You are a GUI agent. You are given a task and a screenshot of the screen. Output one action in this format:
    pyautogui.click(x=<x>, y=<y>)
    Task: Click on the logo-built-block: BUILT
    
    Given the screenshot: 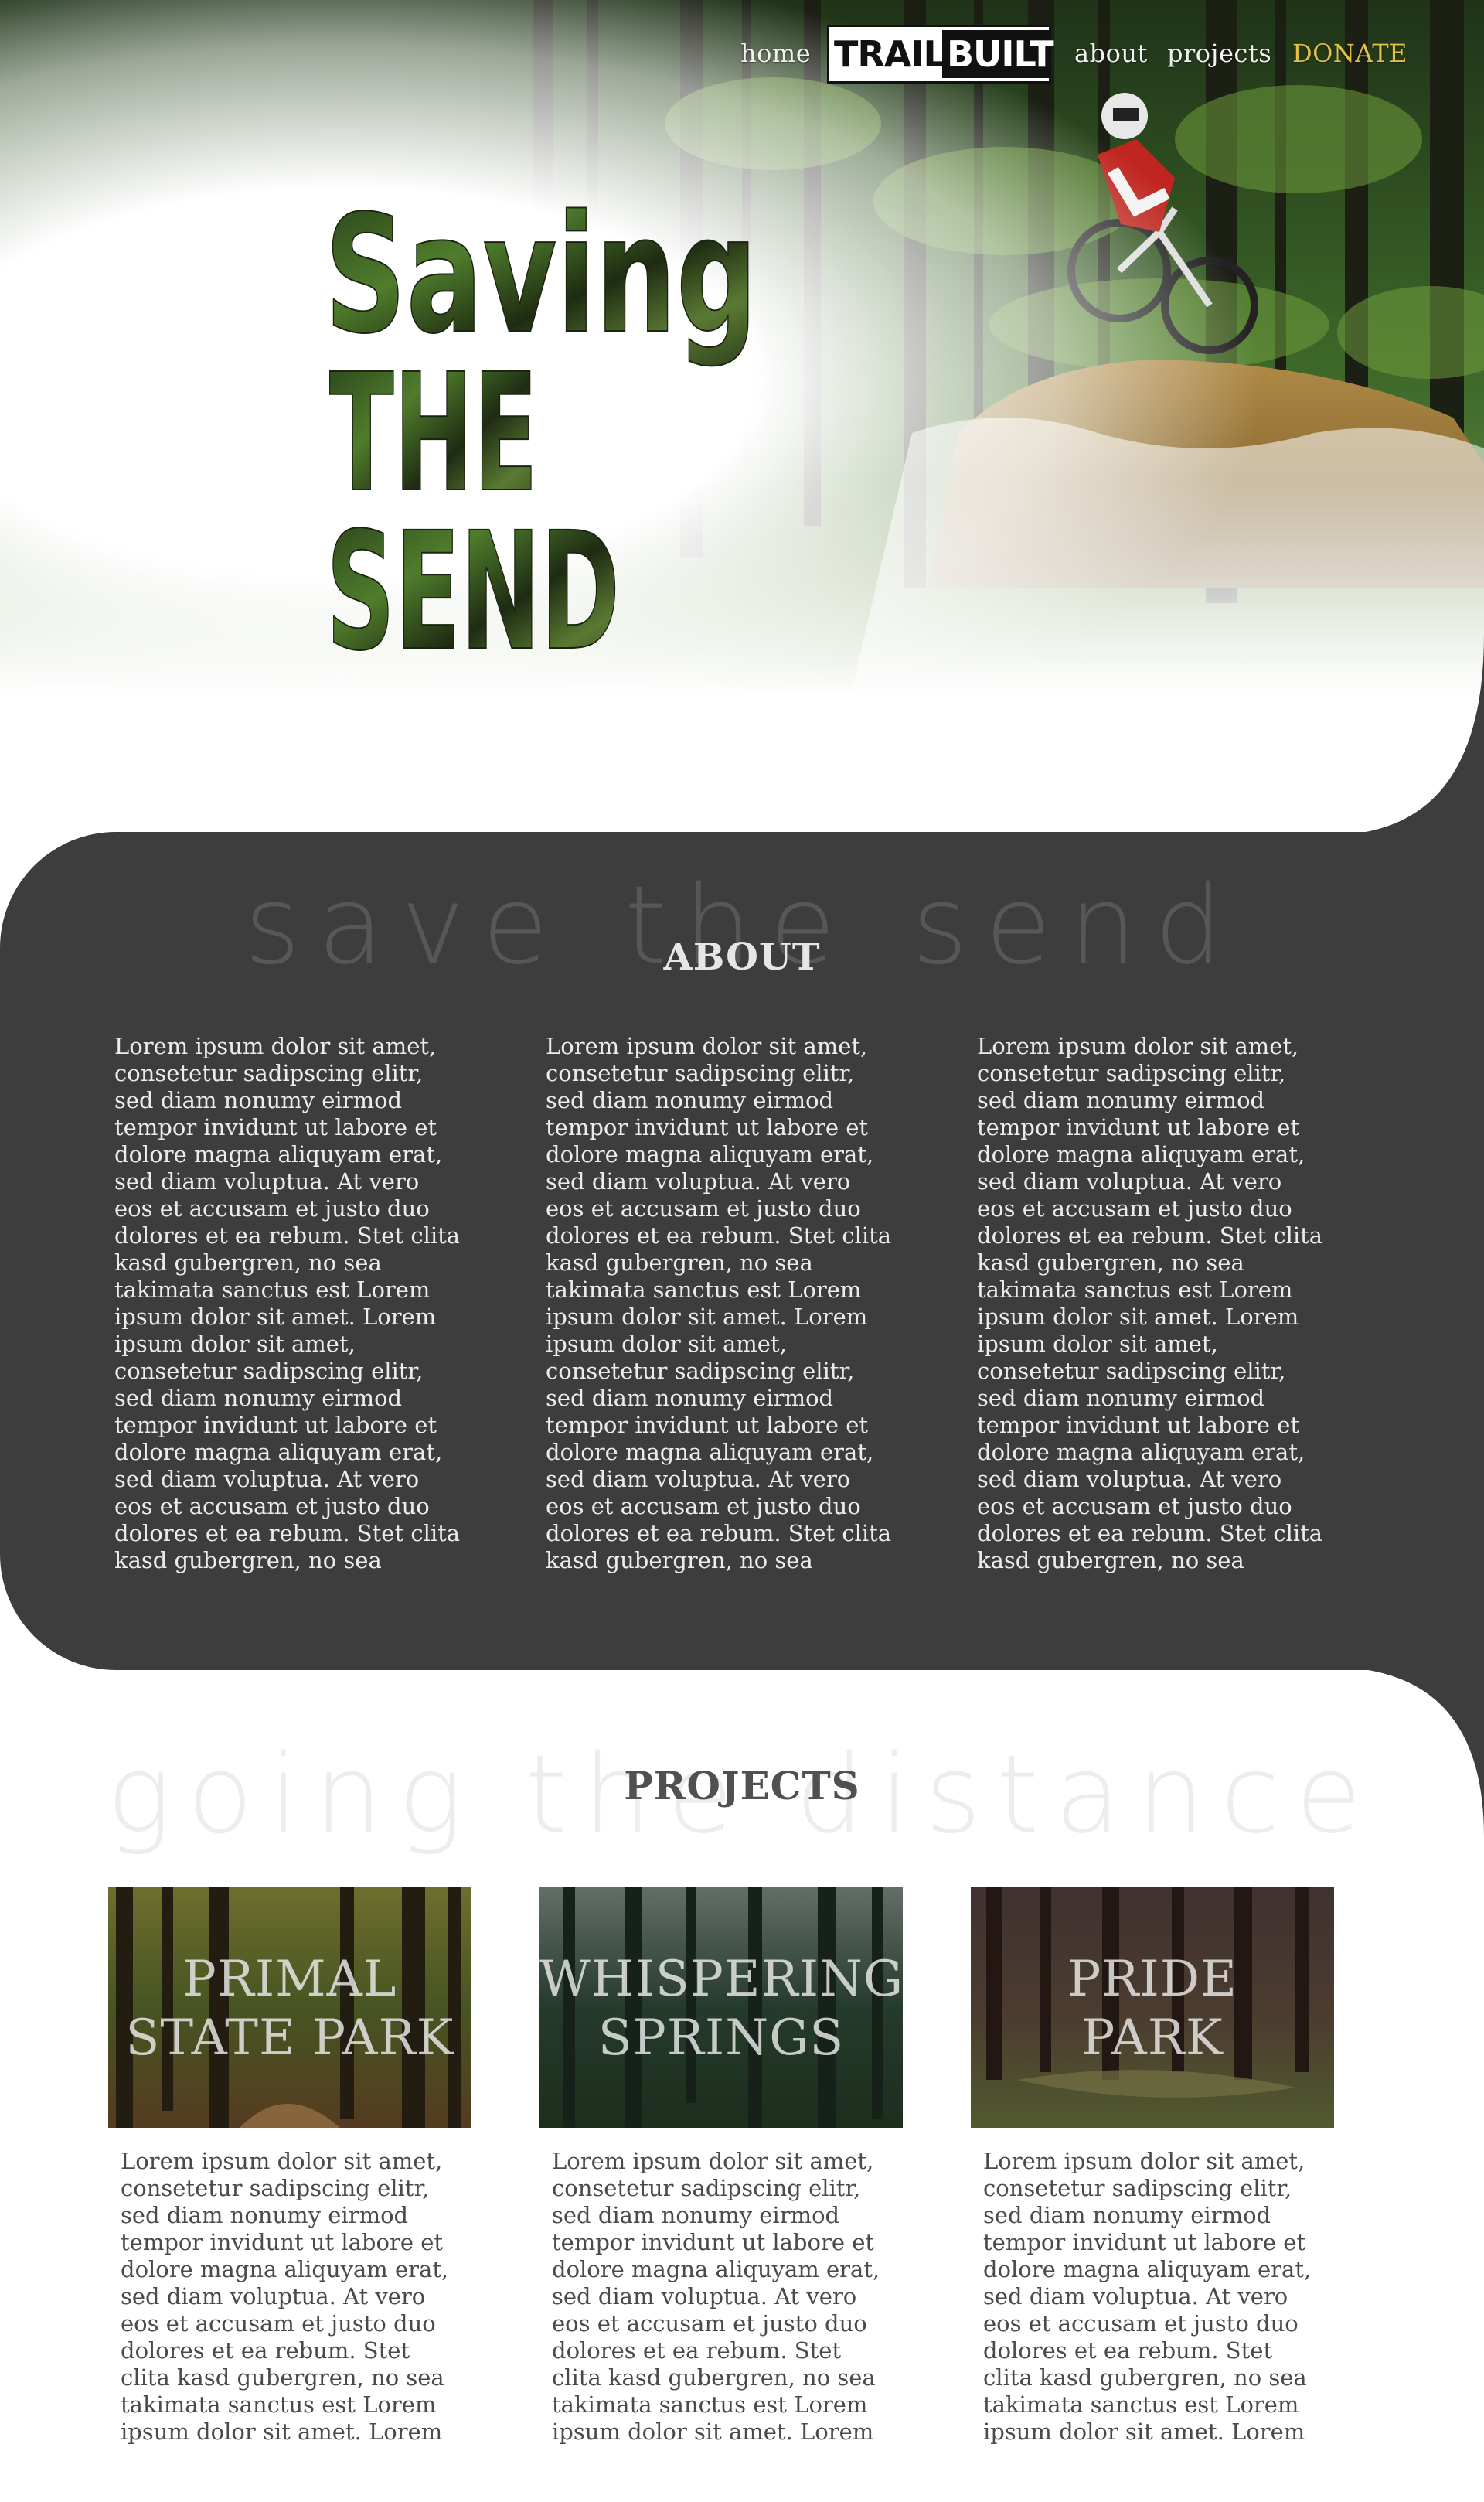 What is the action you would take?
    pyautogui.click(x=998, y=54)
    